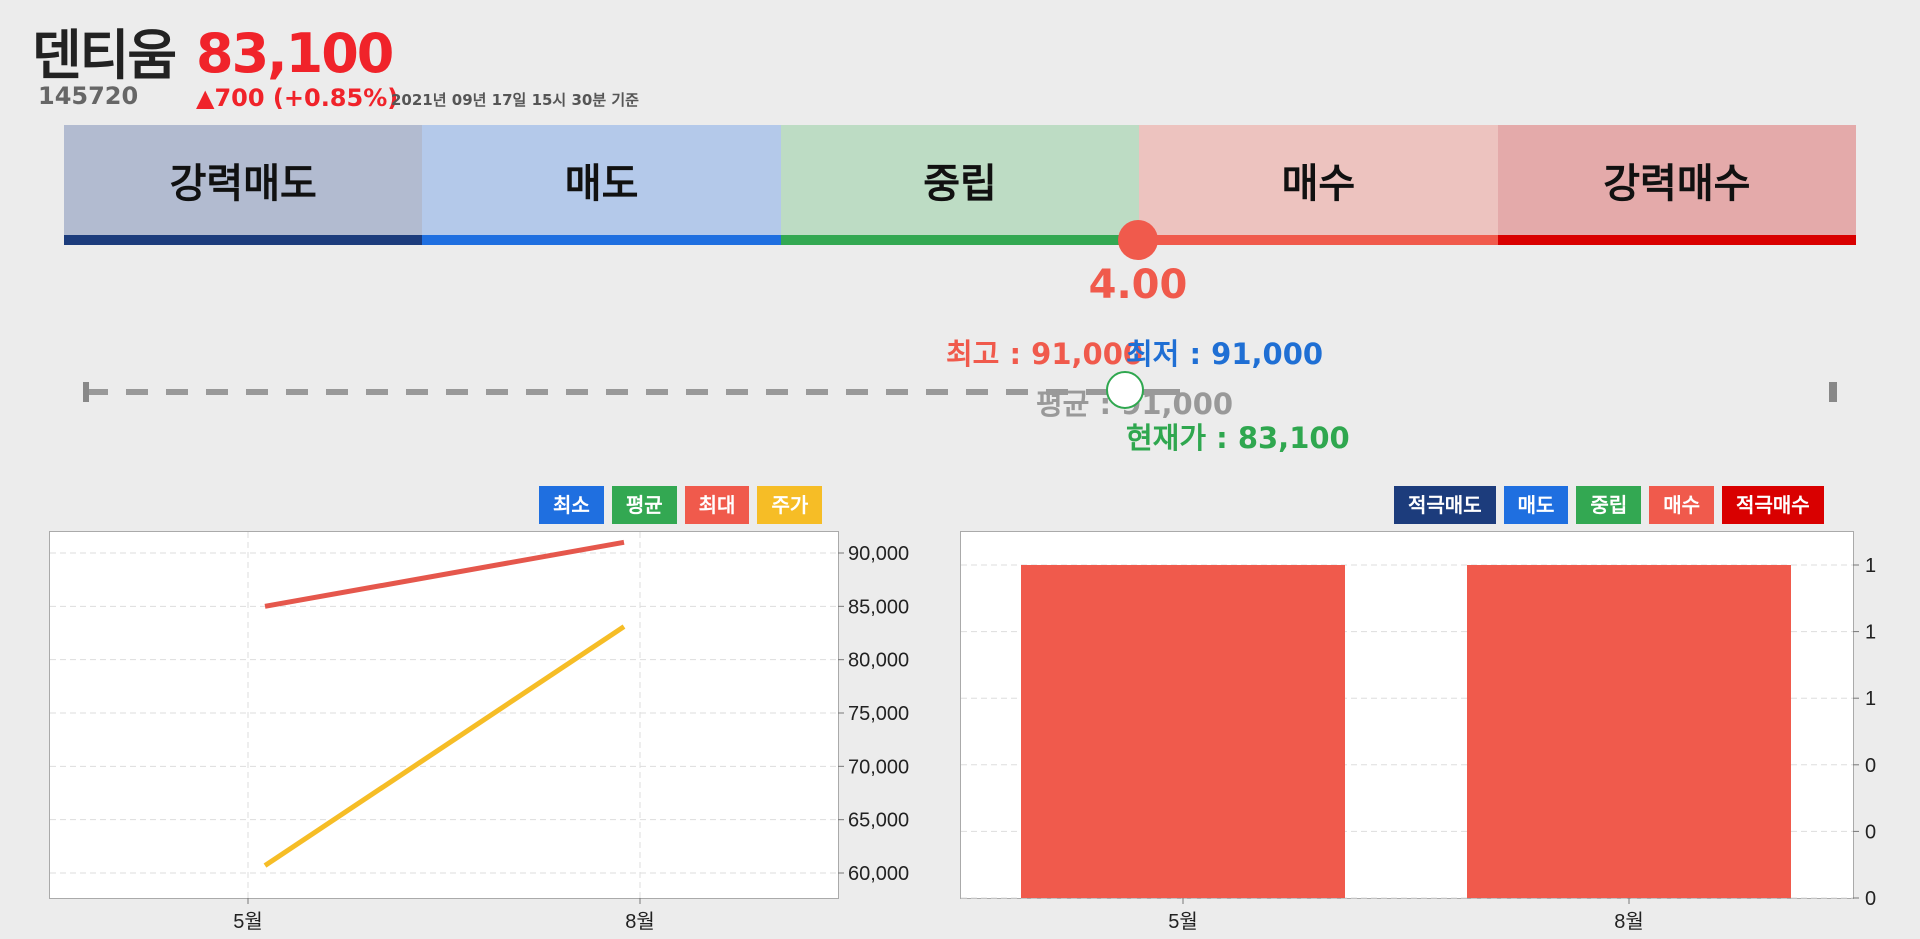 The image size is (1920, 939). I want to click on line-chart-x-tick-label: 8월, so click(640, 921).